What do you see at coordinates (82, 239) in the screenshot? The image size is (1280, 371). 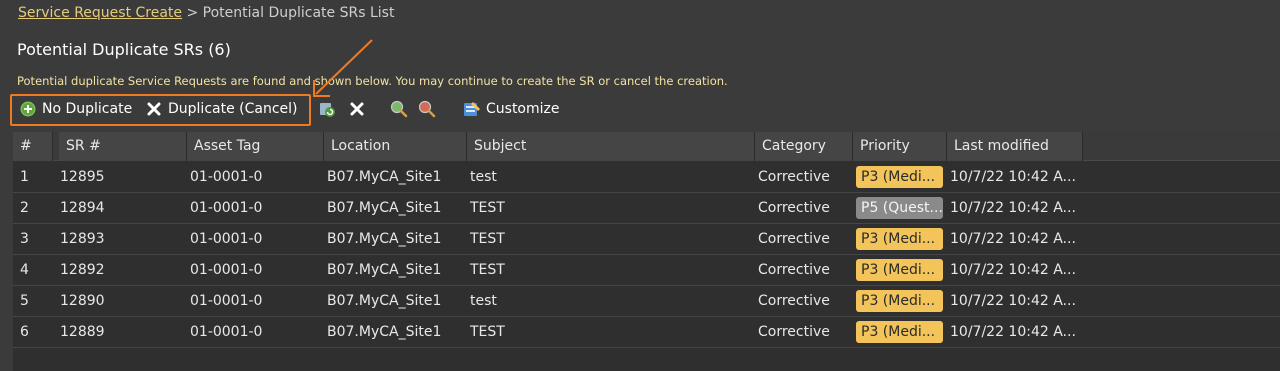 I see `cell-sr-number: 12893` at bounding box center [82, 239].